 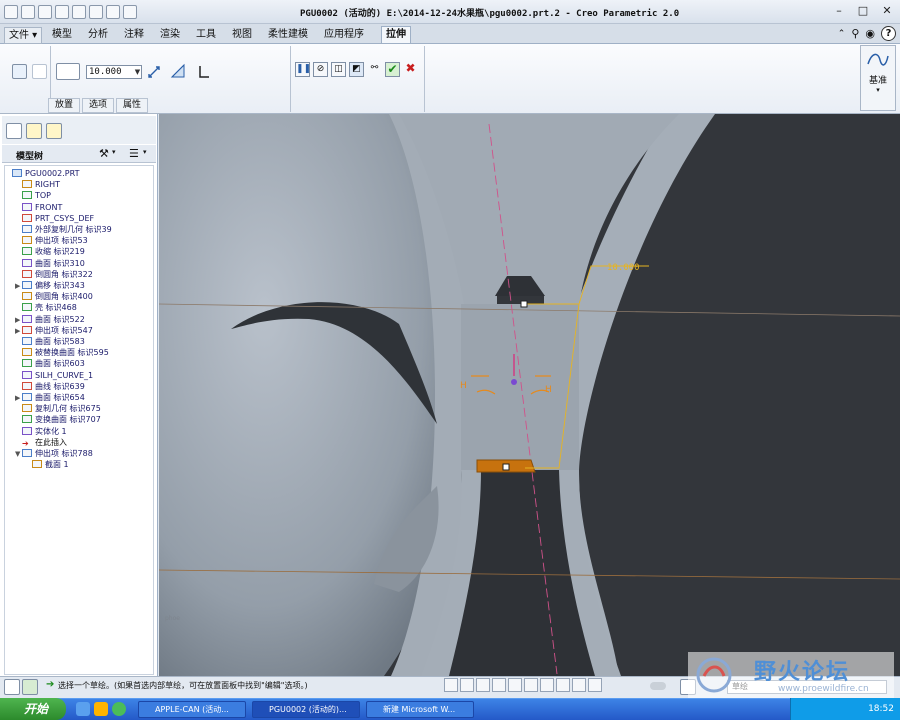 I want to click on minimize-button: –, so click(x=839, y=11).